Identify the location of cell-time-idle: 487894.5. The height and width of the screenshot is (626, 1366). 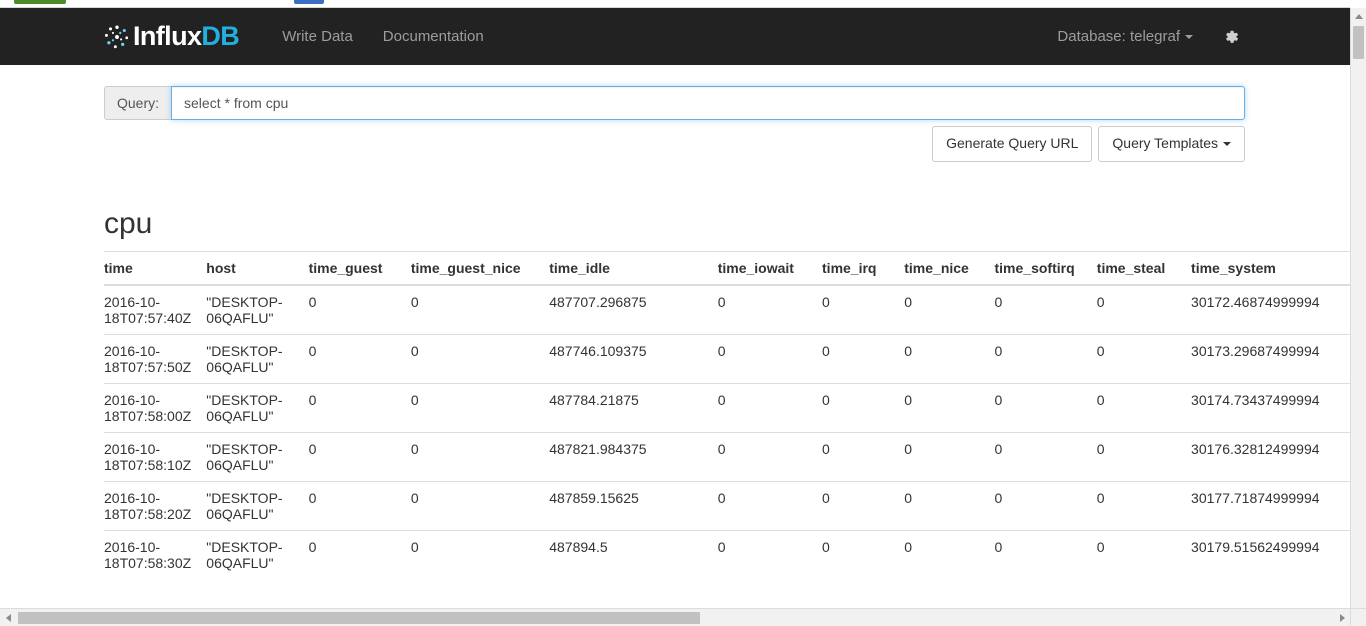
(633, 554).